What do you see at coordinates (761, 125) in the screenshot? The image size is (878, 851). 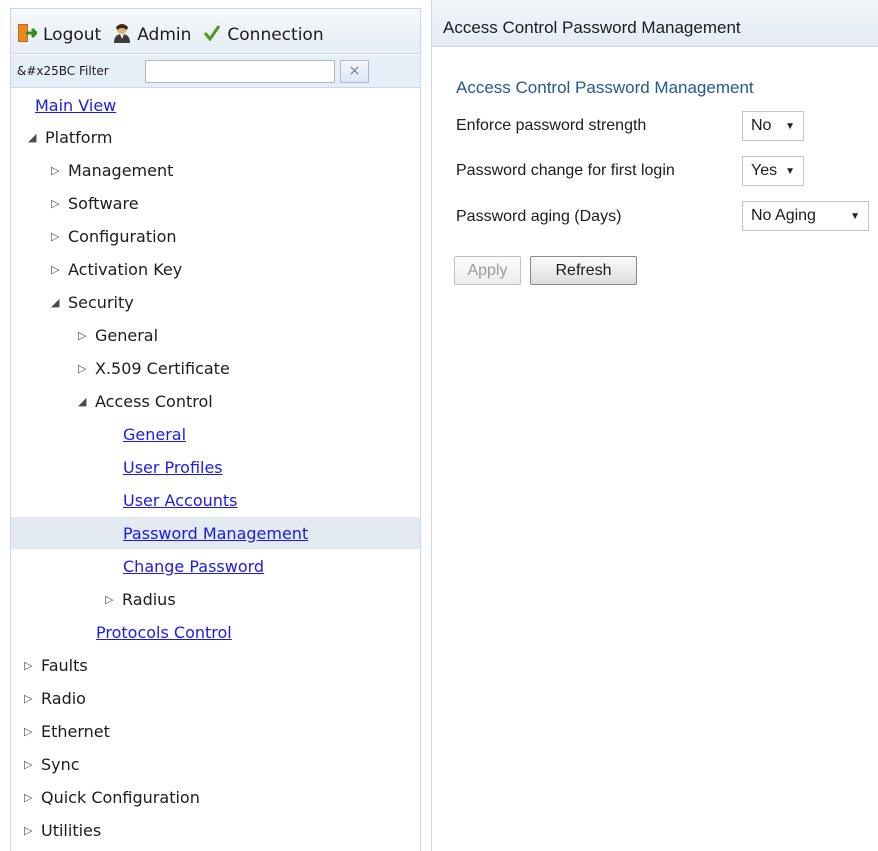 I see `select-value: No` at bounding box center [761, 125].